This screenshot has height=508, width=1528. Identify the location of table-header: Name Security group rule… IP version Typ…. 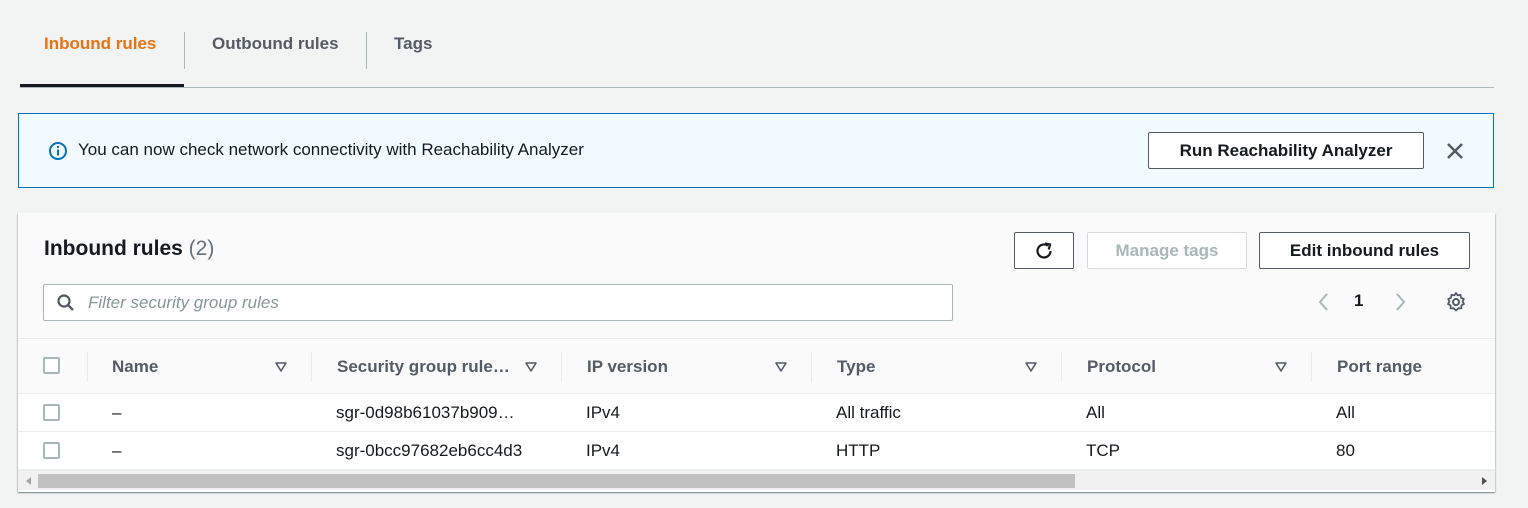
(756, 367).